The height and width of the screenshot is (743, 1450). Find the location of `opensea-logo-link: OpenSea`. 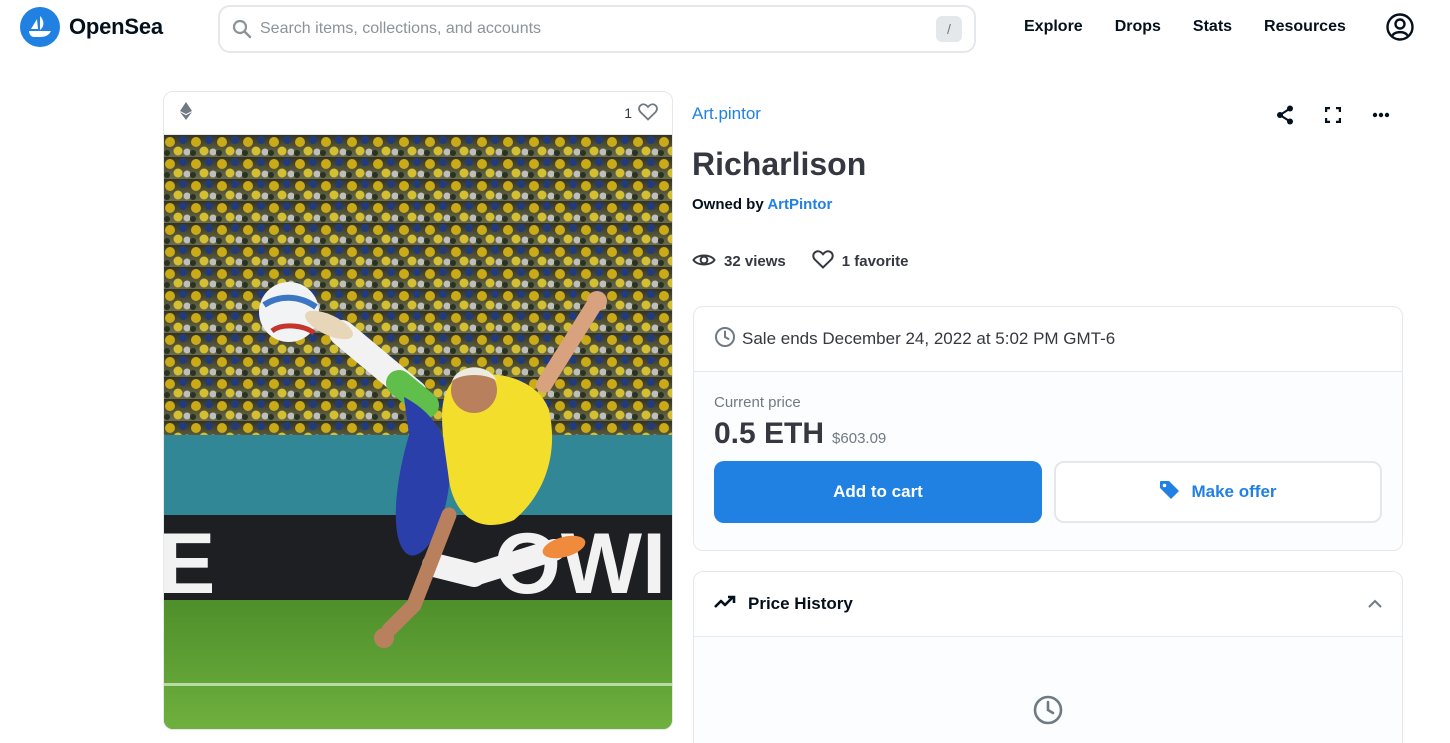

opensea-logo-link: OpenSea is located at coordinates (91, 27).